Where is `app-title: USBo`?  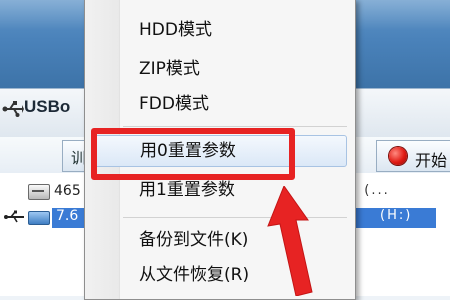
app-title: USBo is located at coordinates (47, 106).